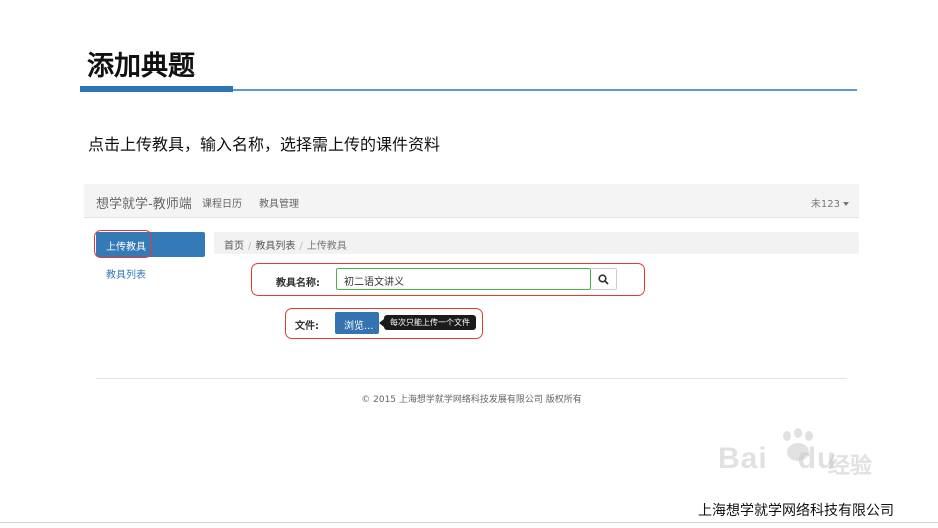 The image size is (938, 528). Describe the element at coordinates (777, 458) in the screenshot. I see `watermark-text: Bai du` at that location.